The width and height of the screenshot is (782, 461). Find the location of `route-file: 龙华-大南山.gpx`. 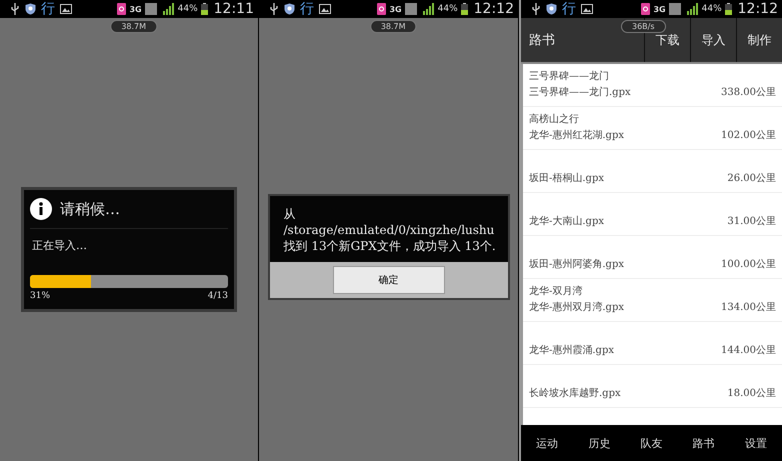

route-file: 龙华-大南山.gpx is located at coordinates (566, 221).